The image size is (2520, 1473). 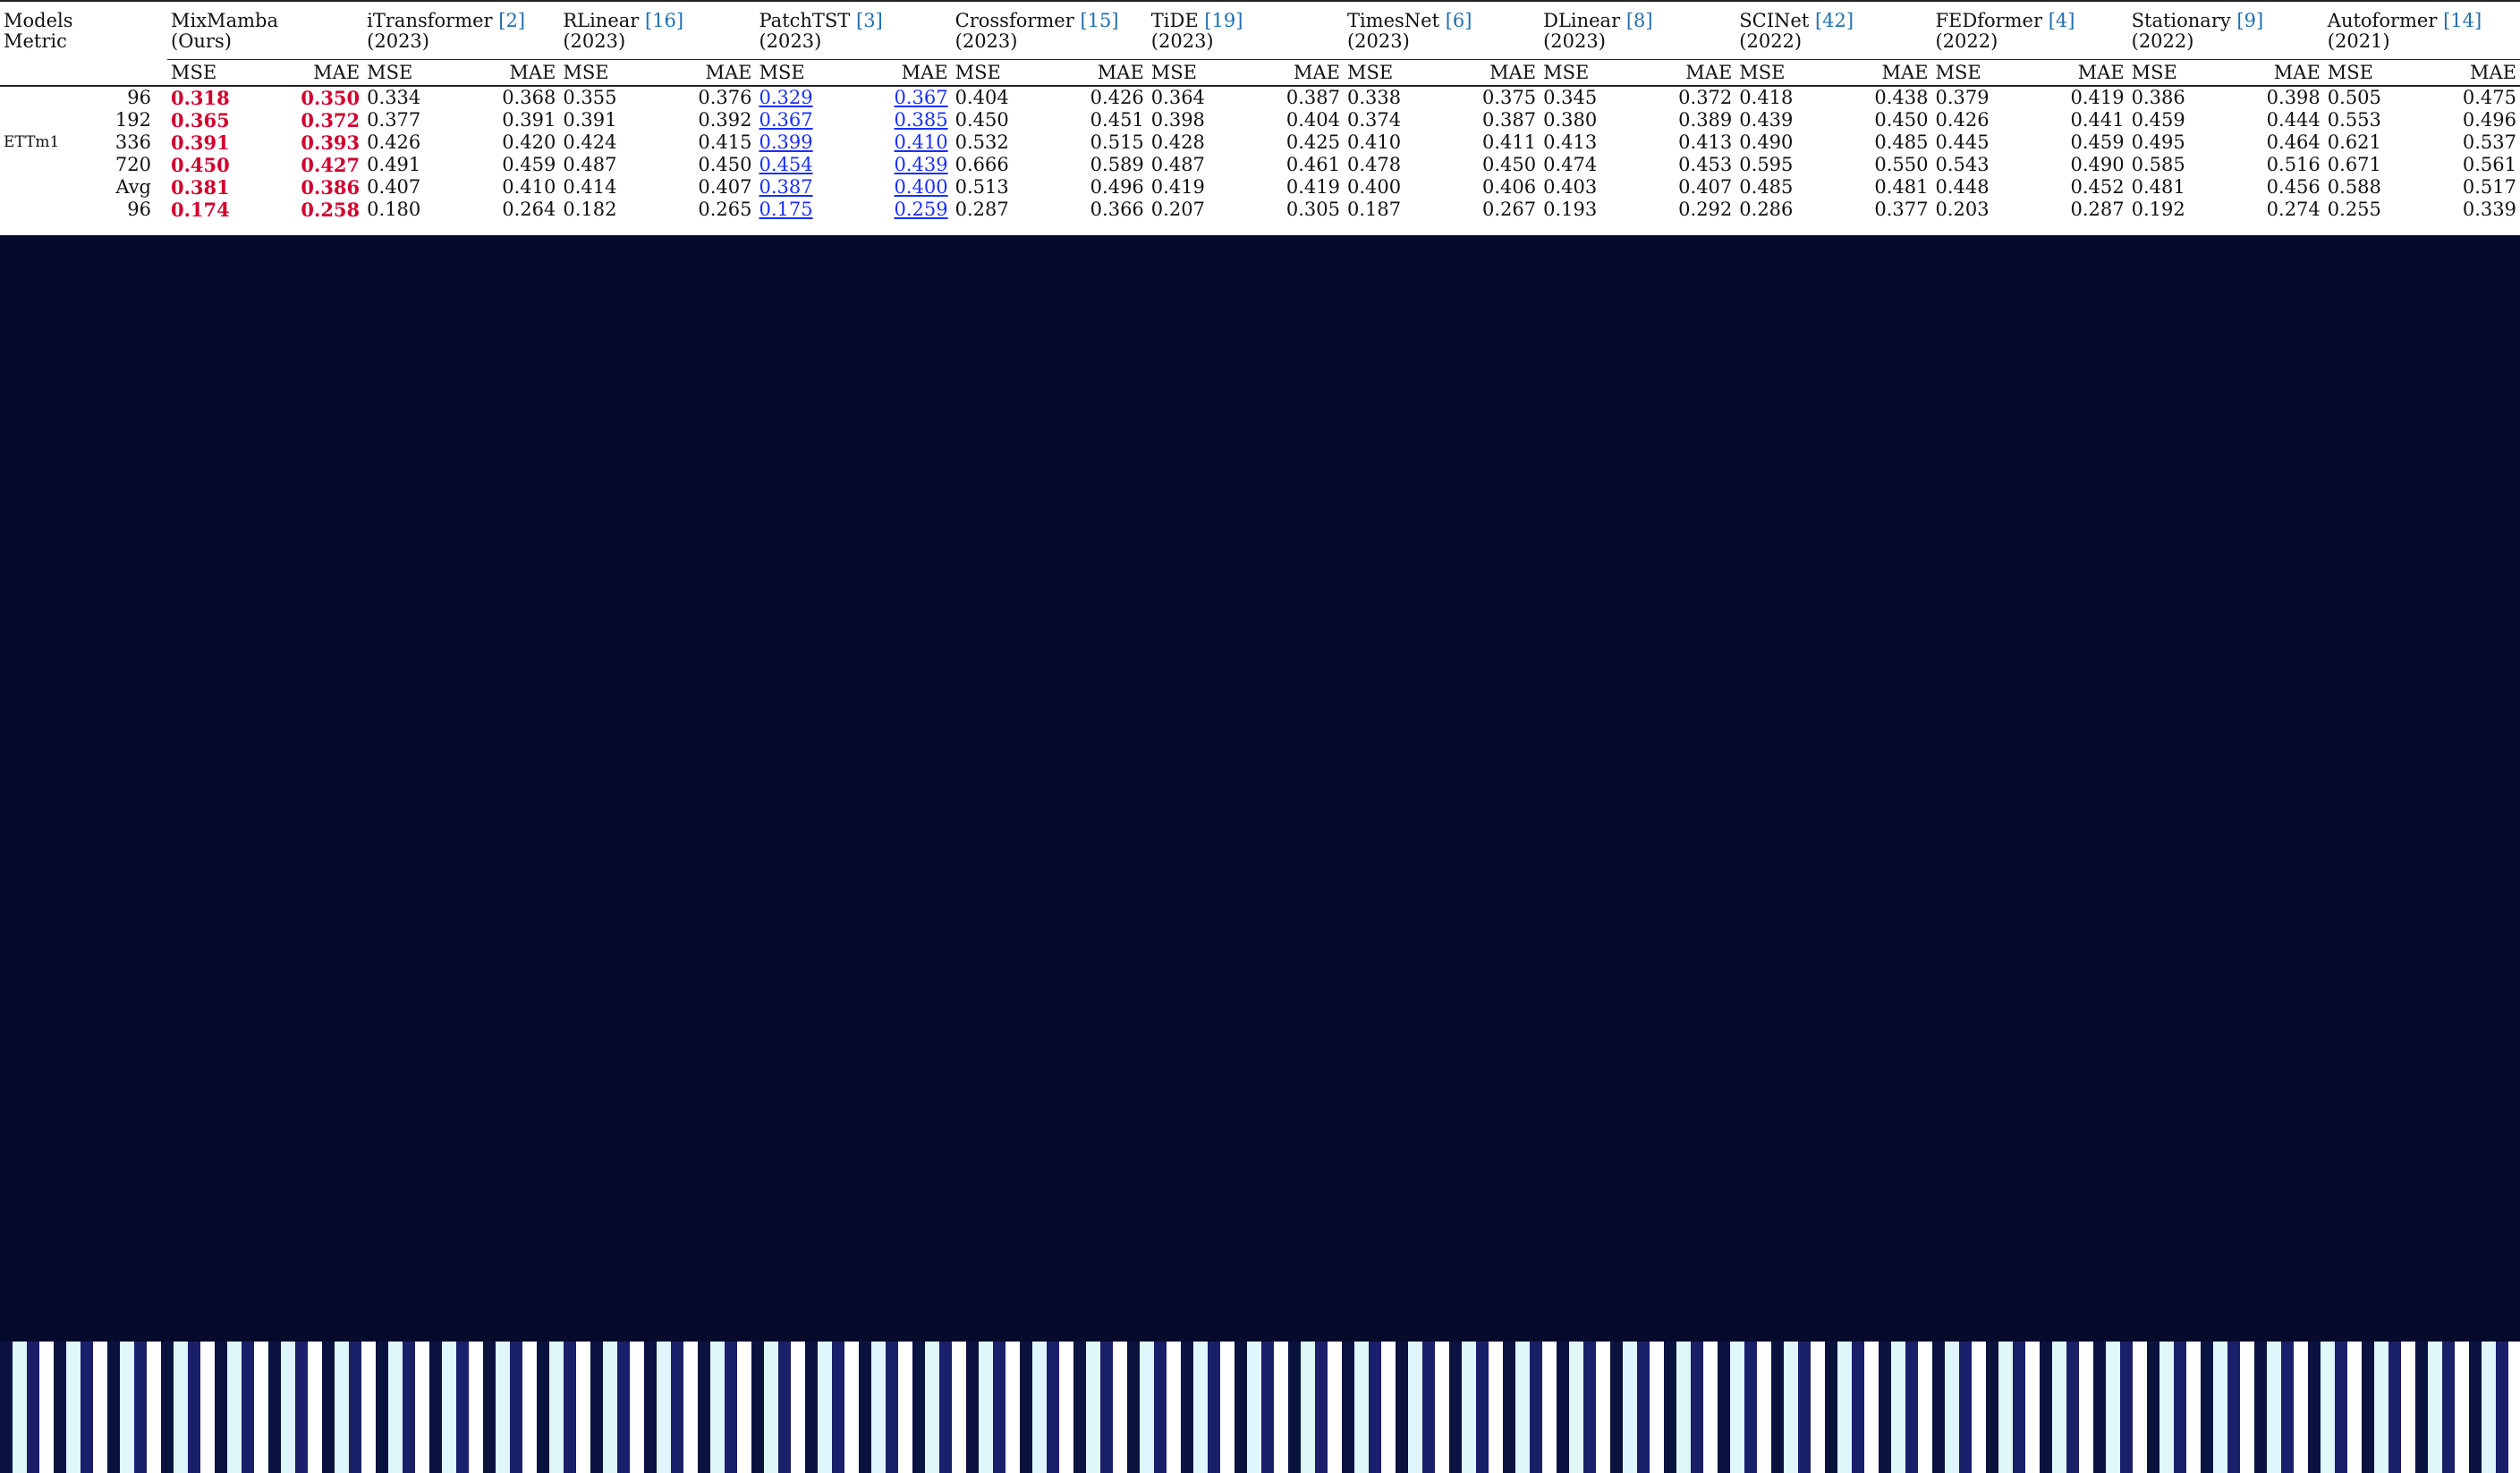 What do you see at coordinates (1393, 20) in the screenshot?
I see `model-name-text: TimesNet` at bounding box center [1393, 20].